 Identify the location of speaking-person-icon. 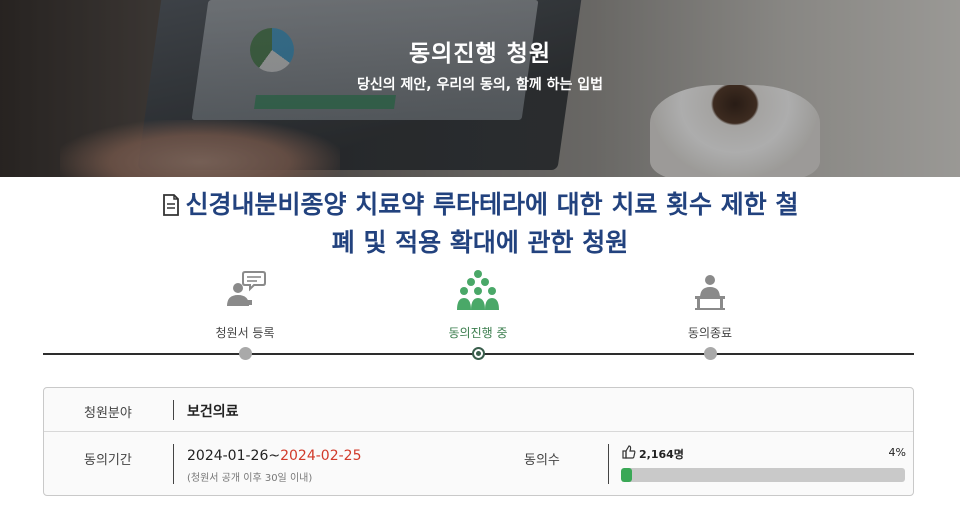
(245, 290).